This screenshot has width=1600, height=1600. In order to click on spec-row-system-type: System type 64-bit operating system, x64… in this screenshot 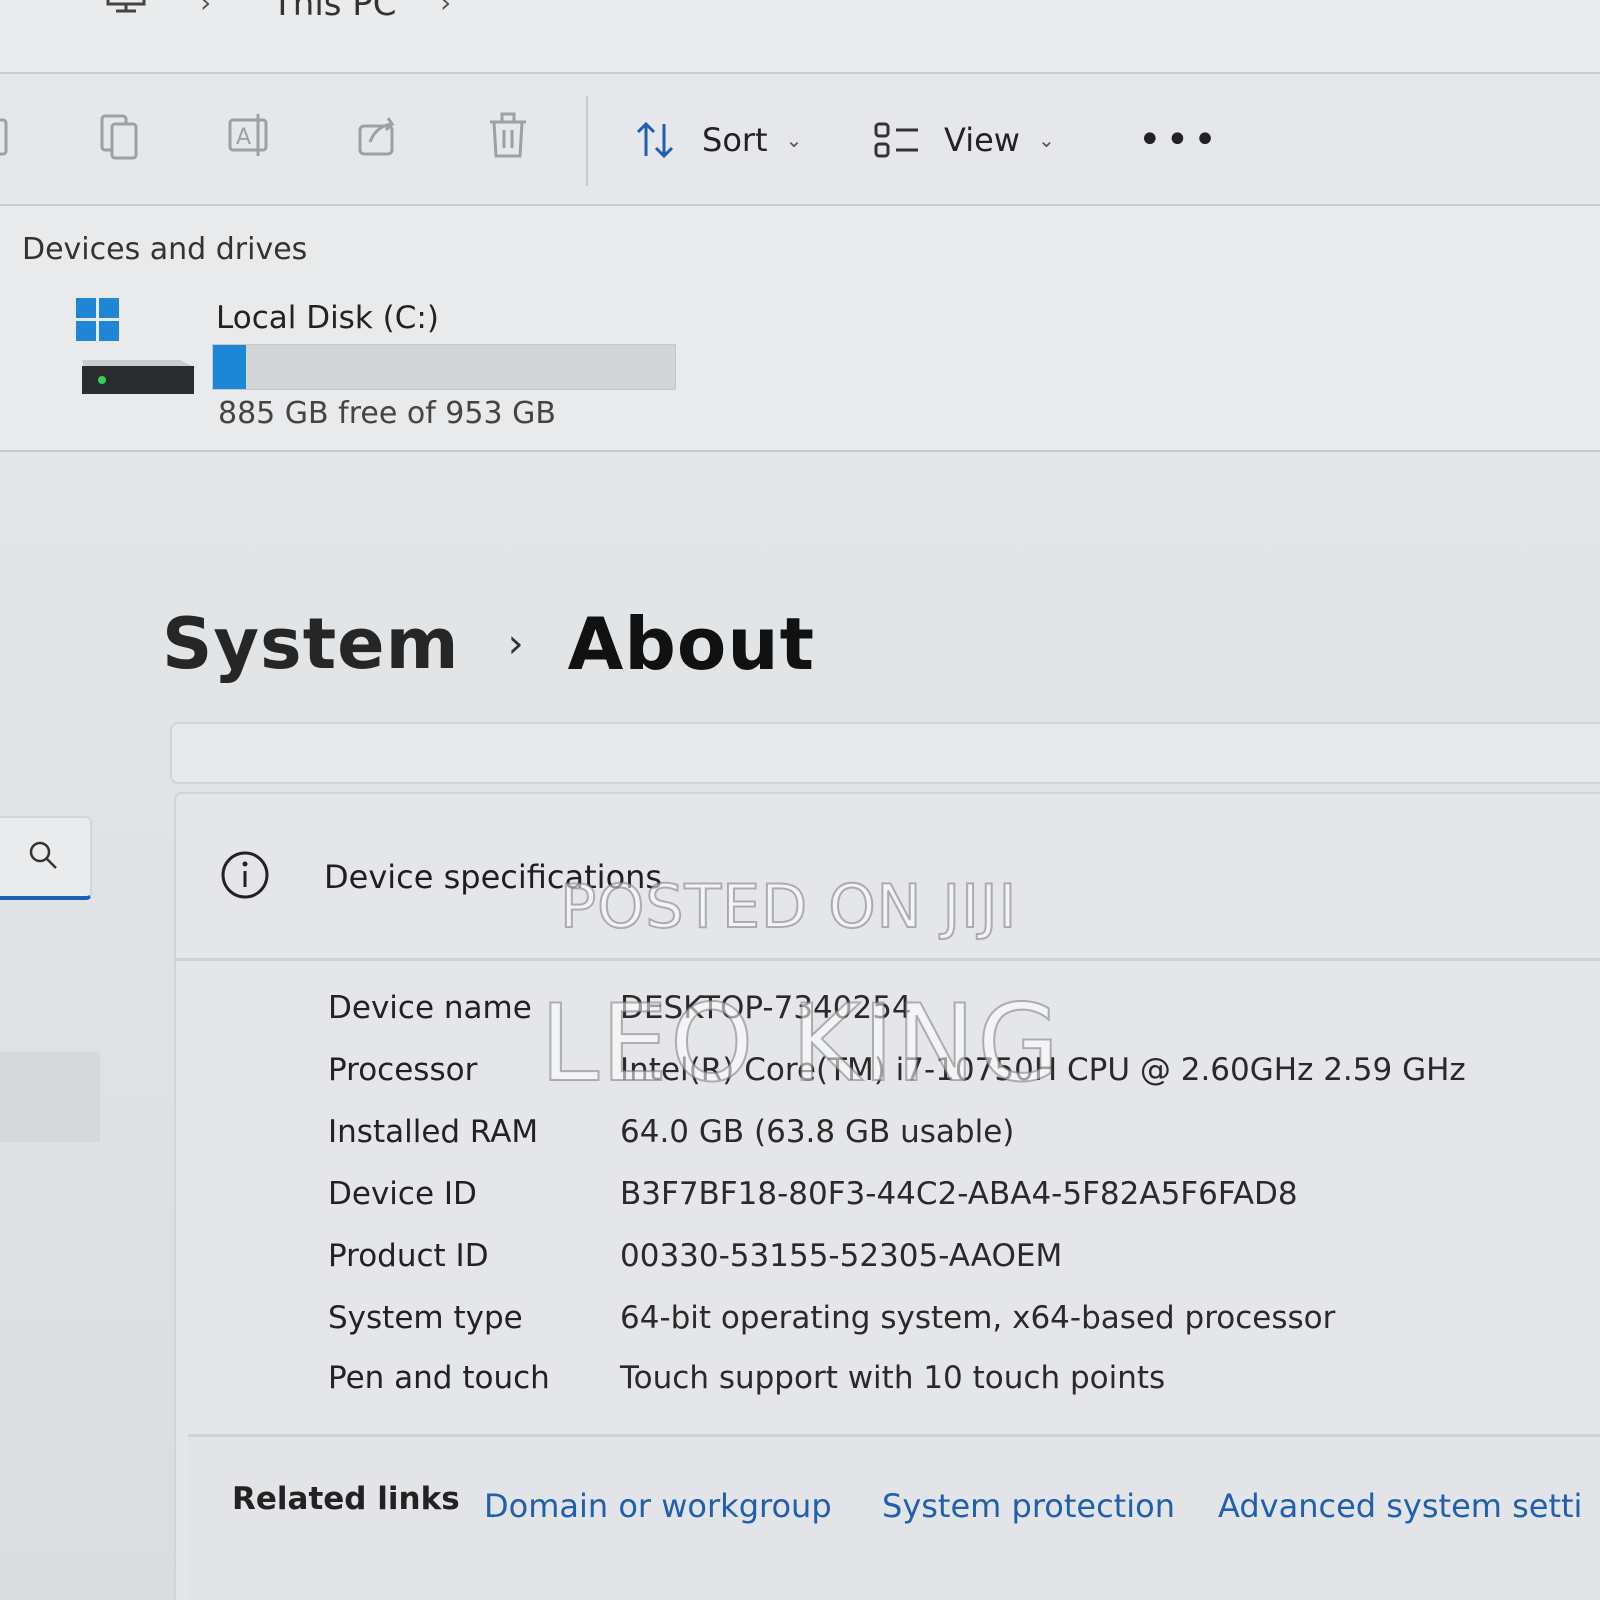, I will do `click(964, 1325)`.